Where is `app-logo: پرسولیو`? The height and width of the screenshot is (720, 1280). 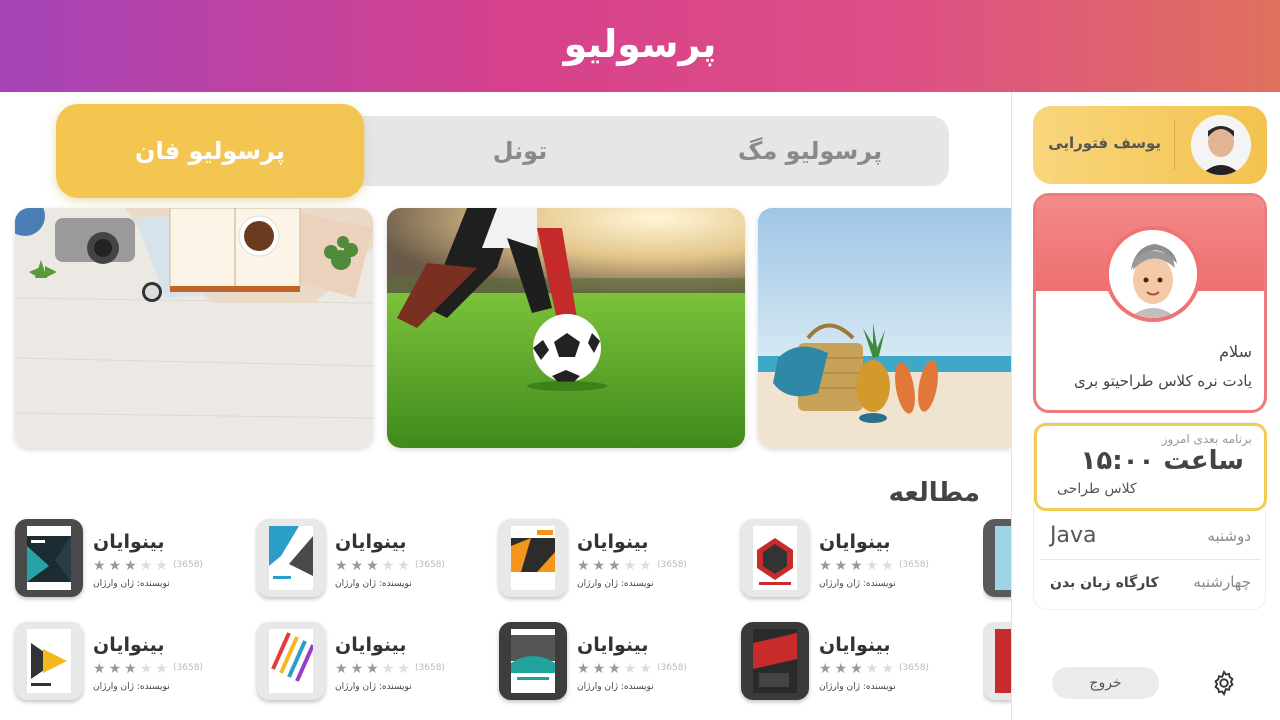
app-logo: پرسولیو is located at coordinates (640, 44).